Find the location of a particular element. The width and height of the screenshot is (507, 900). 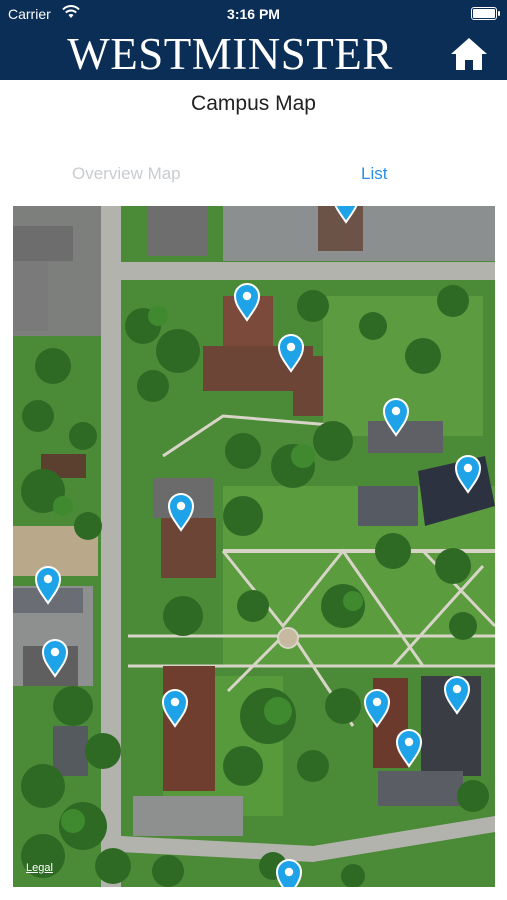

status-time: 3:16 PM is located at coordinates (253, 14).